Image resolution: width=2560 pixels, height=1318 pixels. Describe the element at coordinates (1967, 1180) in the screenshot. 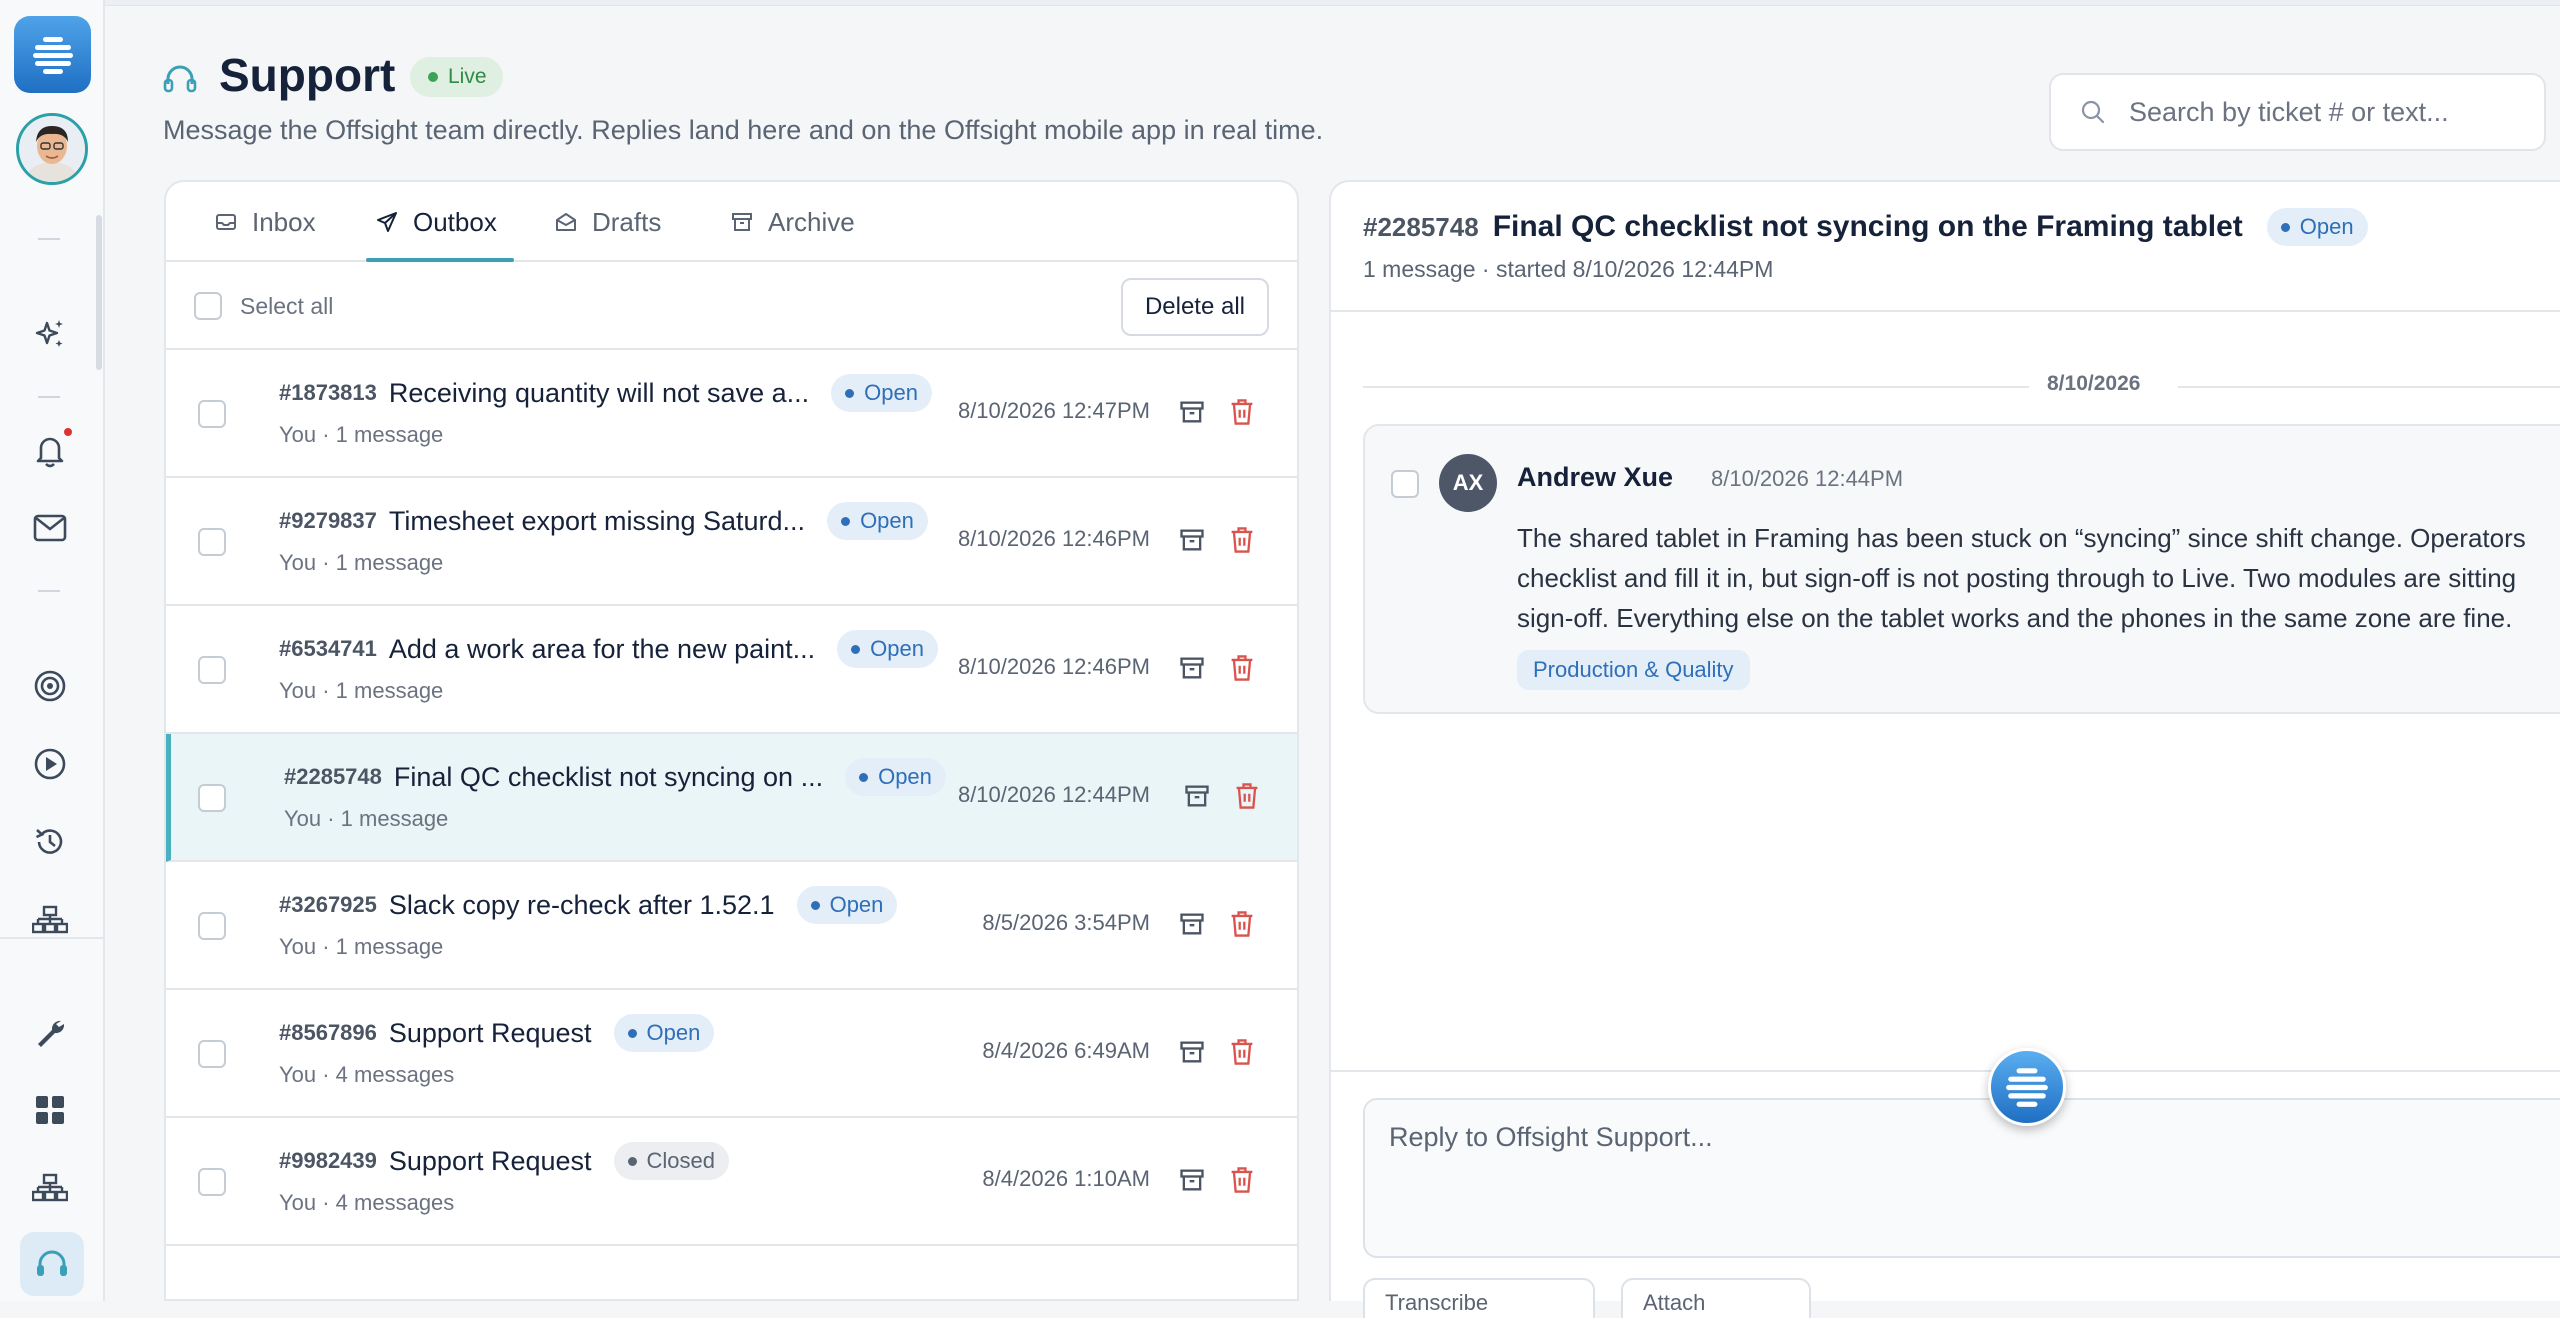

I see `reply-input` at that location.